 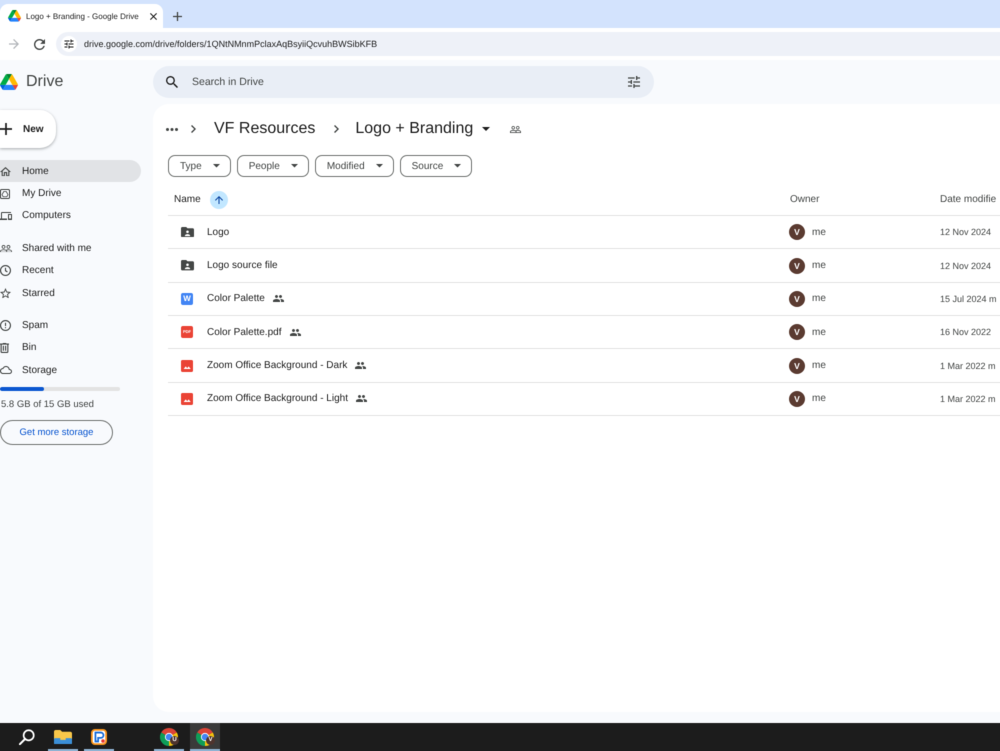 I want to click on nav-item: Shared with me, so click(x=70, y=248).